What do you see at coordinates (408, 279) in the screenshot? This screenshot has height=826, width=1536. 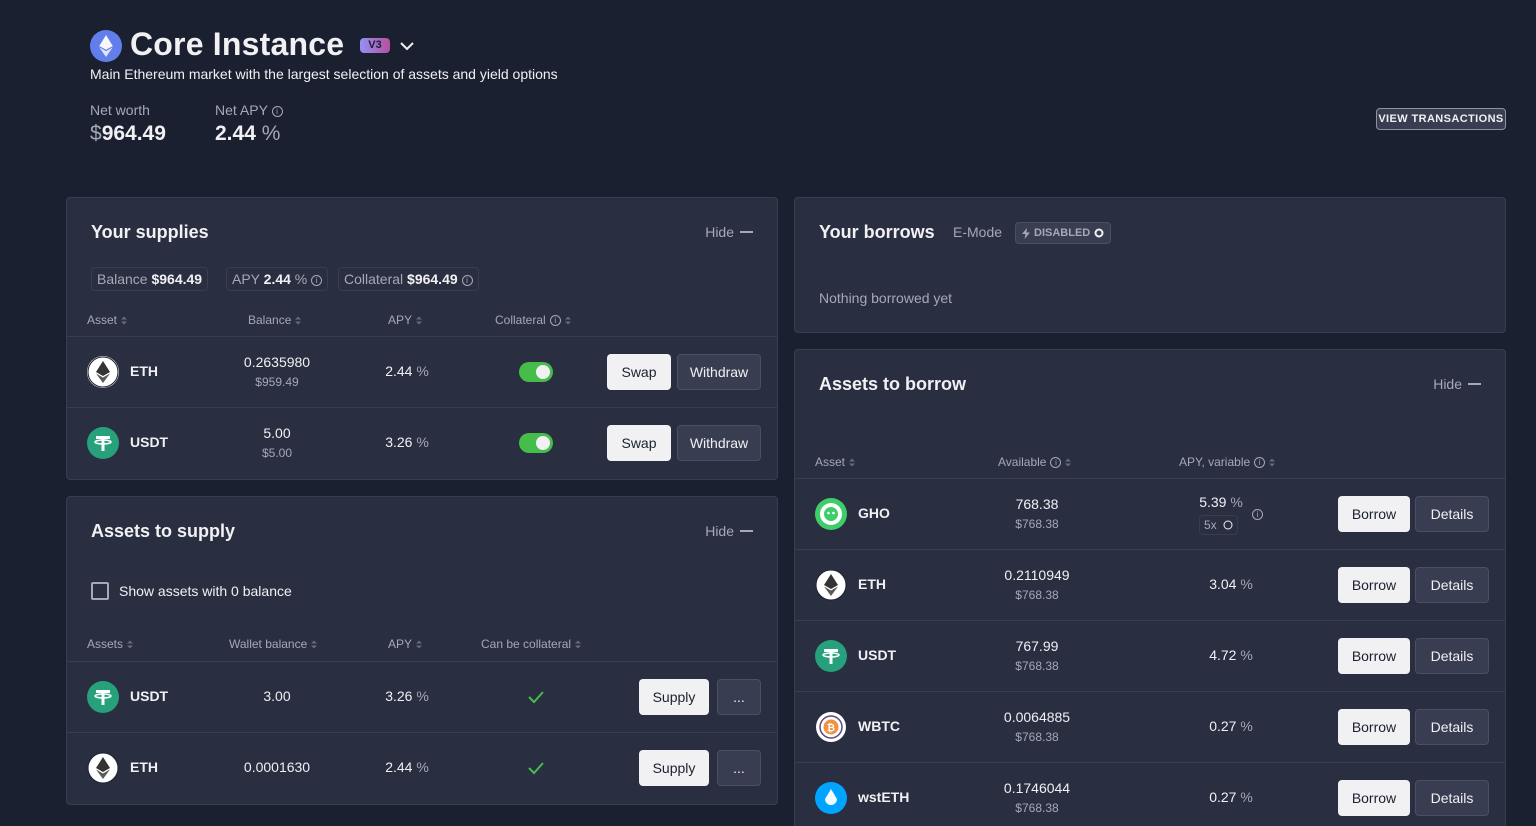 I see `collateral-chip: Collateral $964.49 i` at bounding box center [408, 279].